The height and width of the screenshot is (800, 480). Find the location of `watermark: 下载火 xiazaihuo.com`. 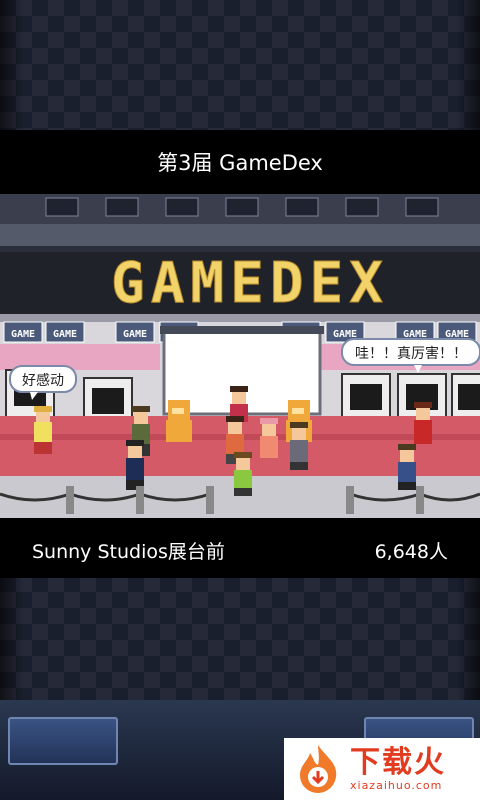

watermark: 下载火 xiazaihuo.com is located at coordinates (382, 769).